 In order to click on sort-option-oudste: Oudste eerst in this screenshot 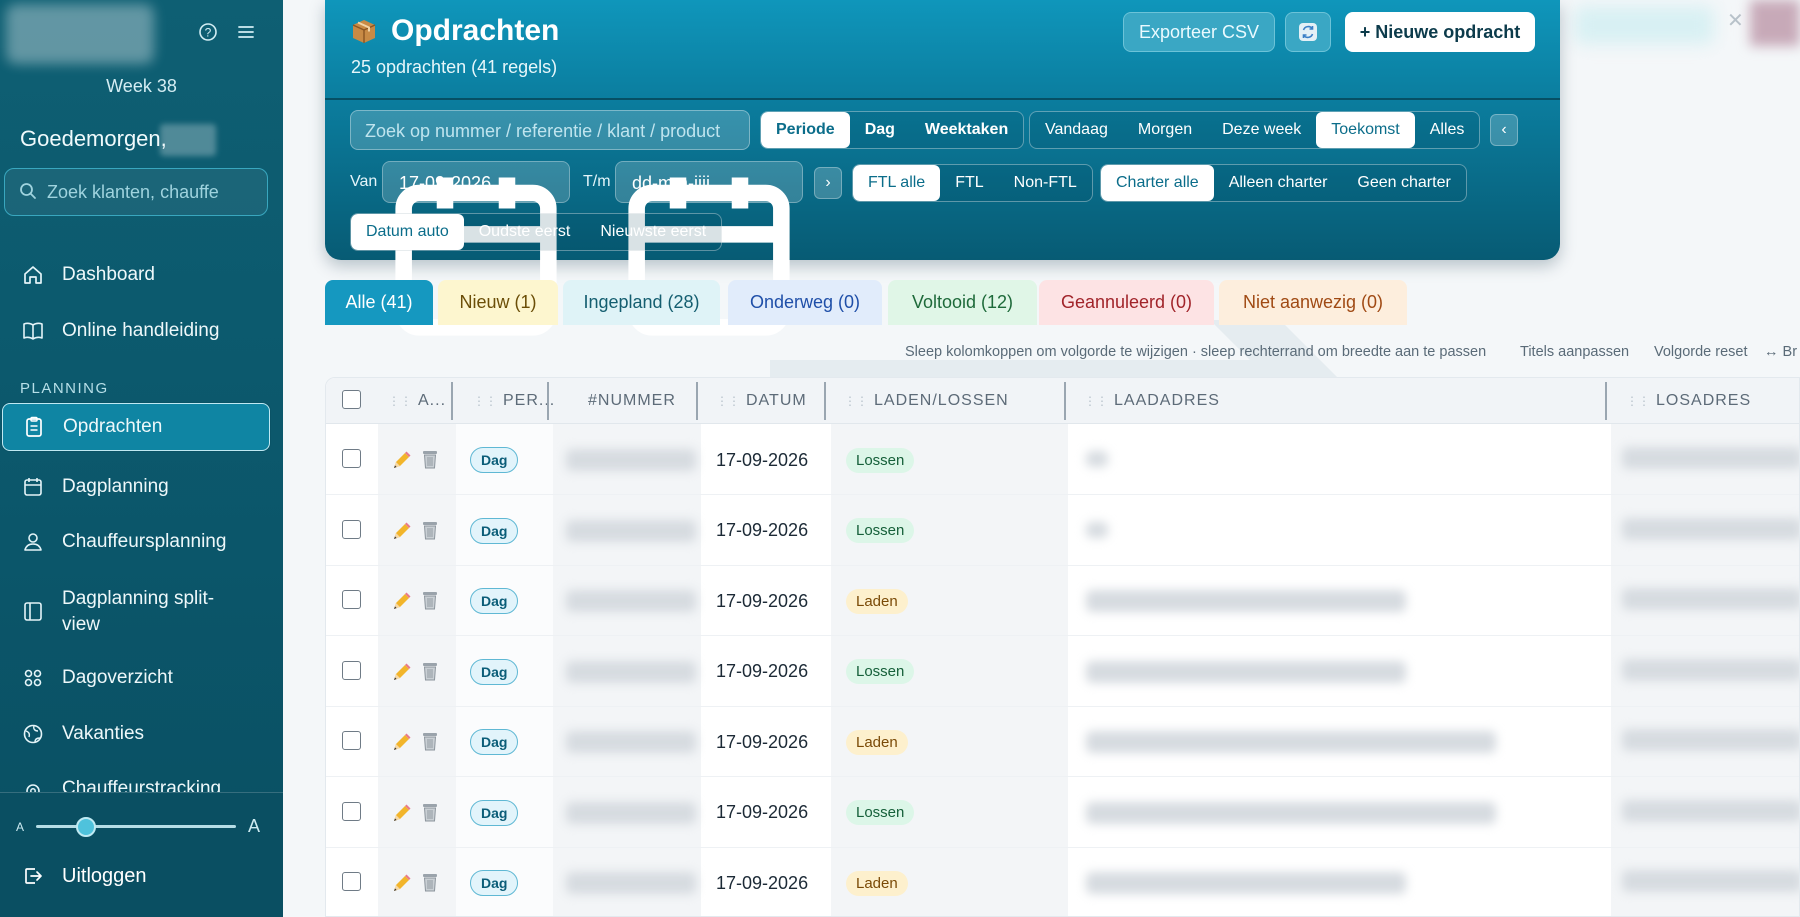, I will do `click(525, 232)`.